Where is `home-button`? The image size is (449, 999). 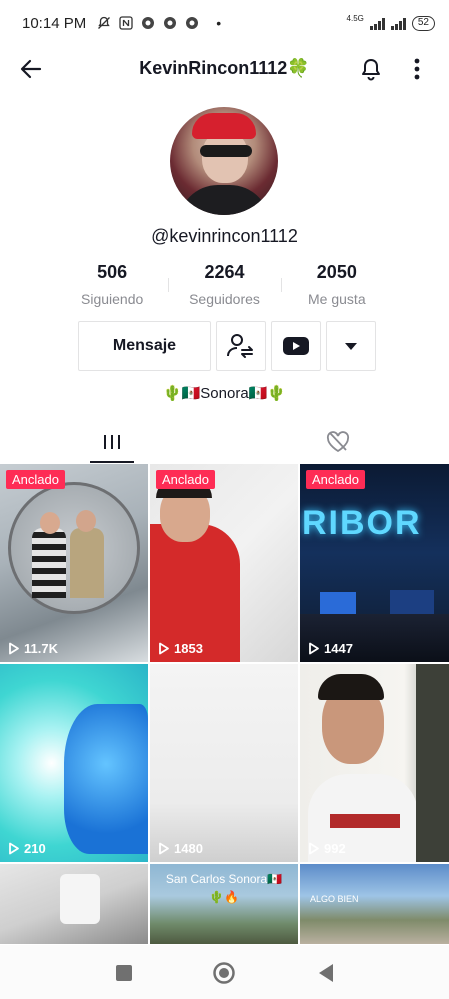 home-button is located at coordinates (224, 973).